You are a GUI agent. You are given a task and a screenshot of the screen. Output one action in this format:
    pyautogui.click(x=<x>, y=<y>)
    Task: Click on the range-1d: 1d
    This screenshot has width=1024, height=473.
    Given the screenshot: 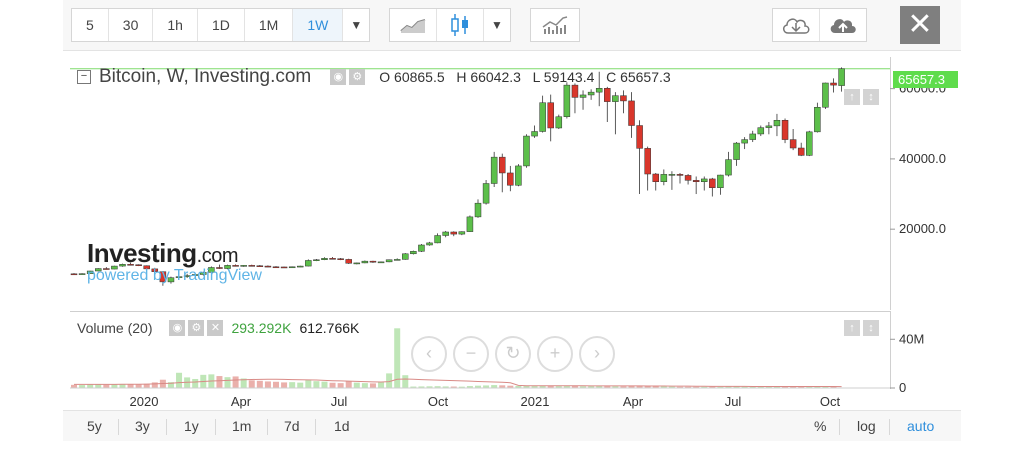 What is the action you would take?
    pyautogui.click(x=342, y=426)
    